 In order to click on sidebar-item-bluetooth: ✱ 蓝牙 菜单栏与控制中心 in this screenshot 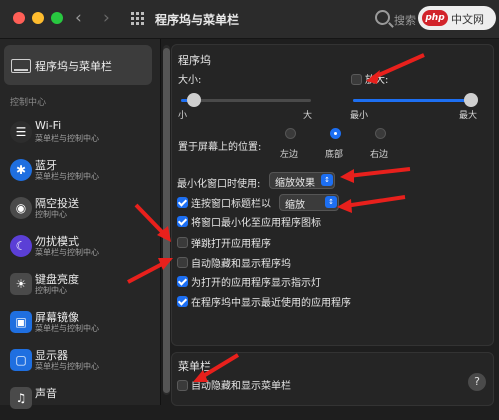, I will do `click(83, 173)`.